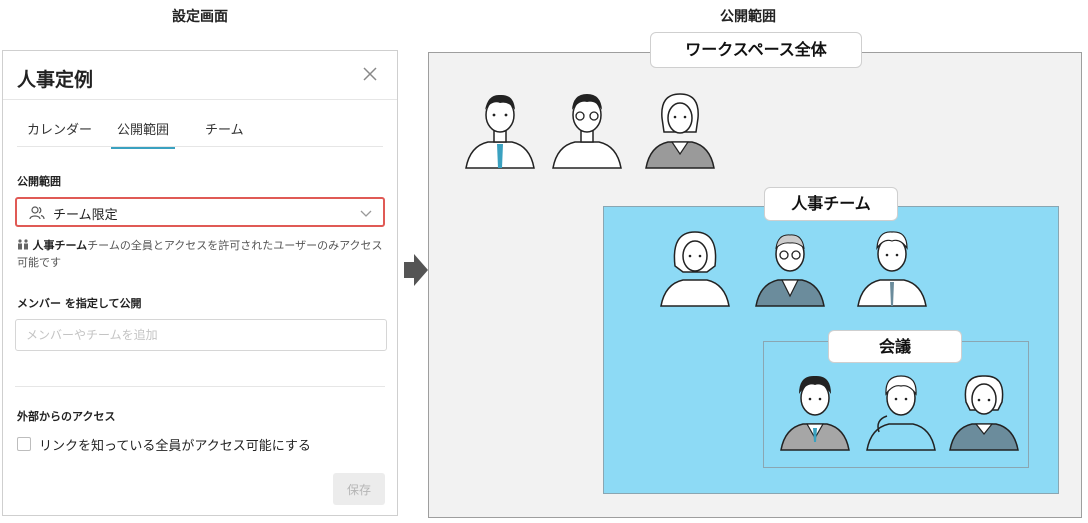 The height and width of the screenshot is (523, 1088). Describe the element at coordinates (55, 80) in the screenshot. I see `panel-title: 人事定例` at that location.